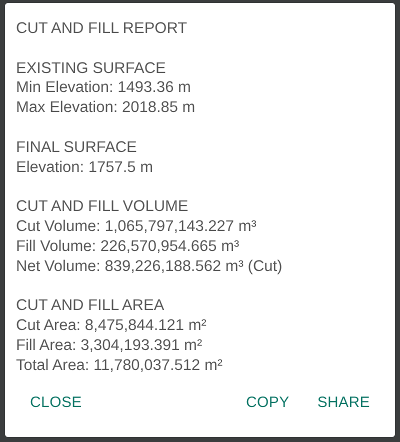  Describe the element at coordinates (85, 168) in the screenshot. I see `report-line: Elevation: 1757.5 m` at that location.